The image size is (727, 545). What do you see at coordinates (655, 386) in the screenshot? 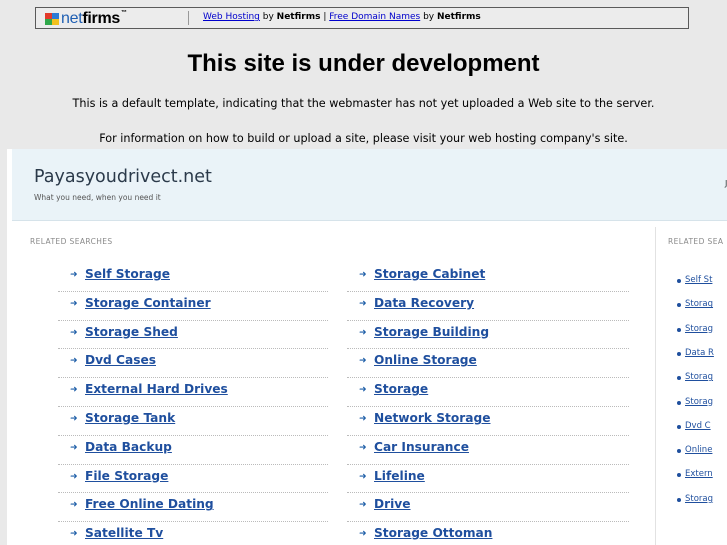
I see `sidebar-divider` at bounding box center [655, 386].